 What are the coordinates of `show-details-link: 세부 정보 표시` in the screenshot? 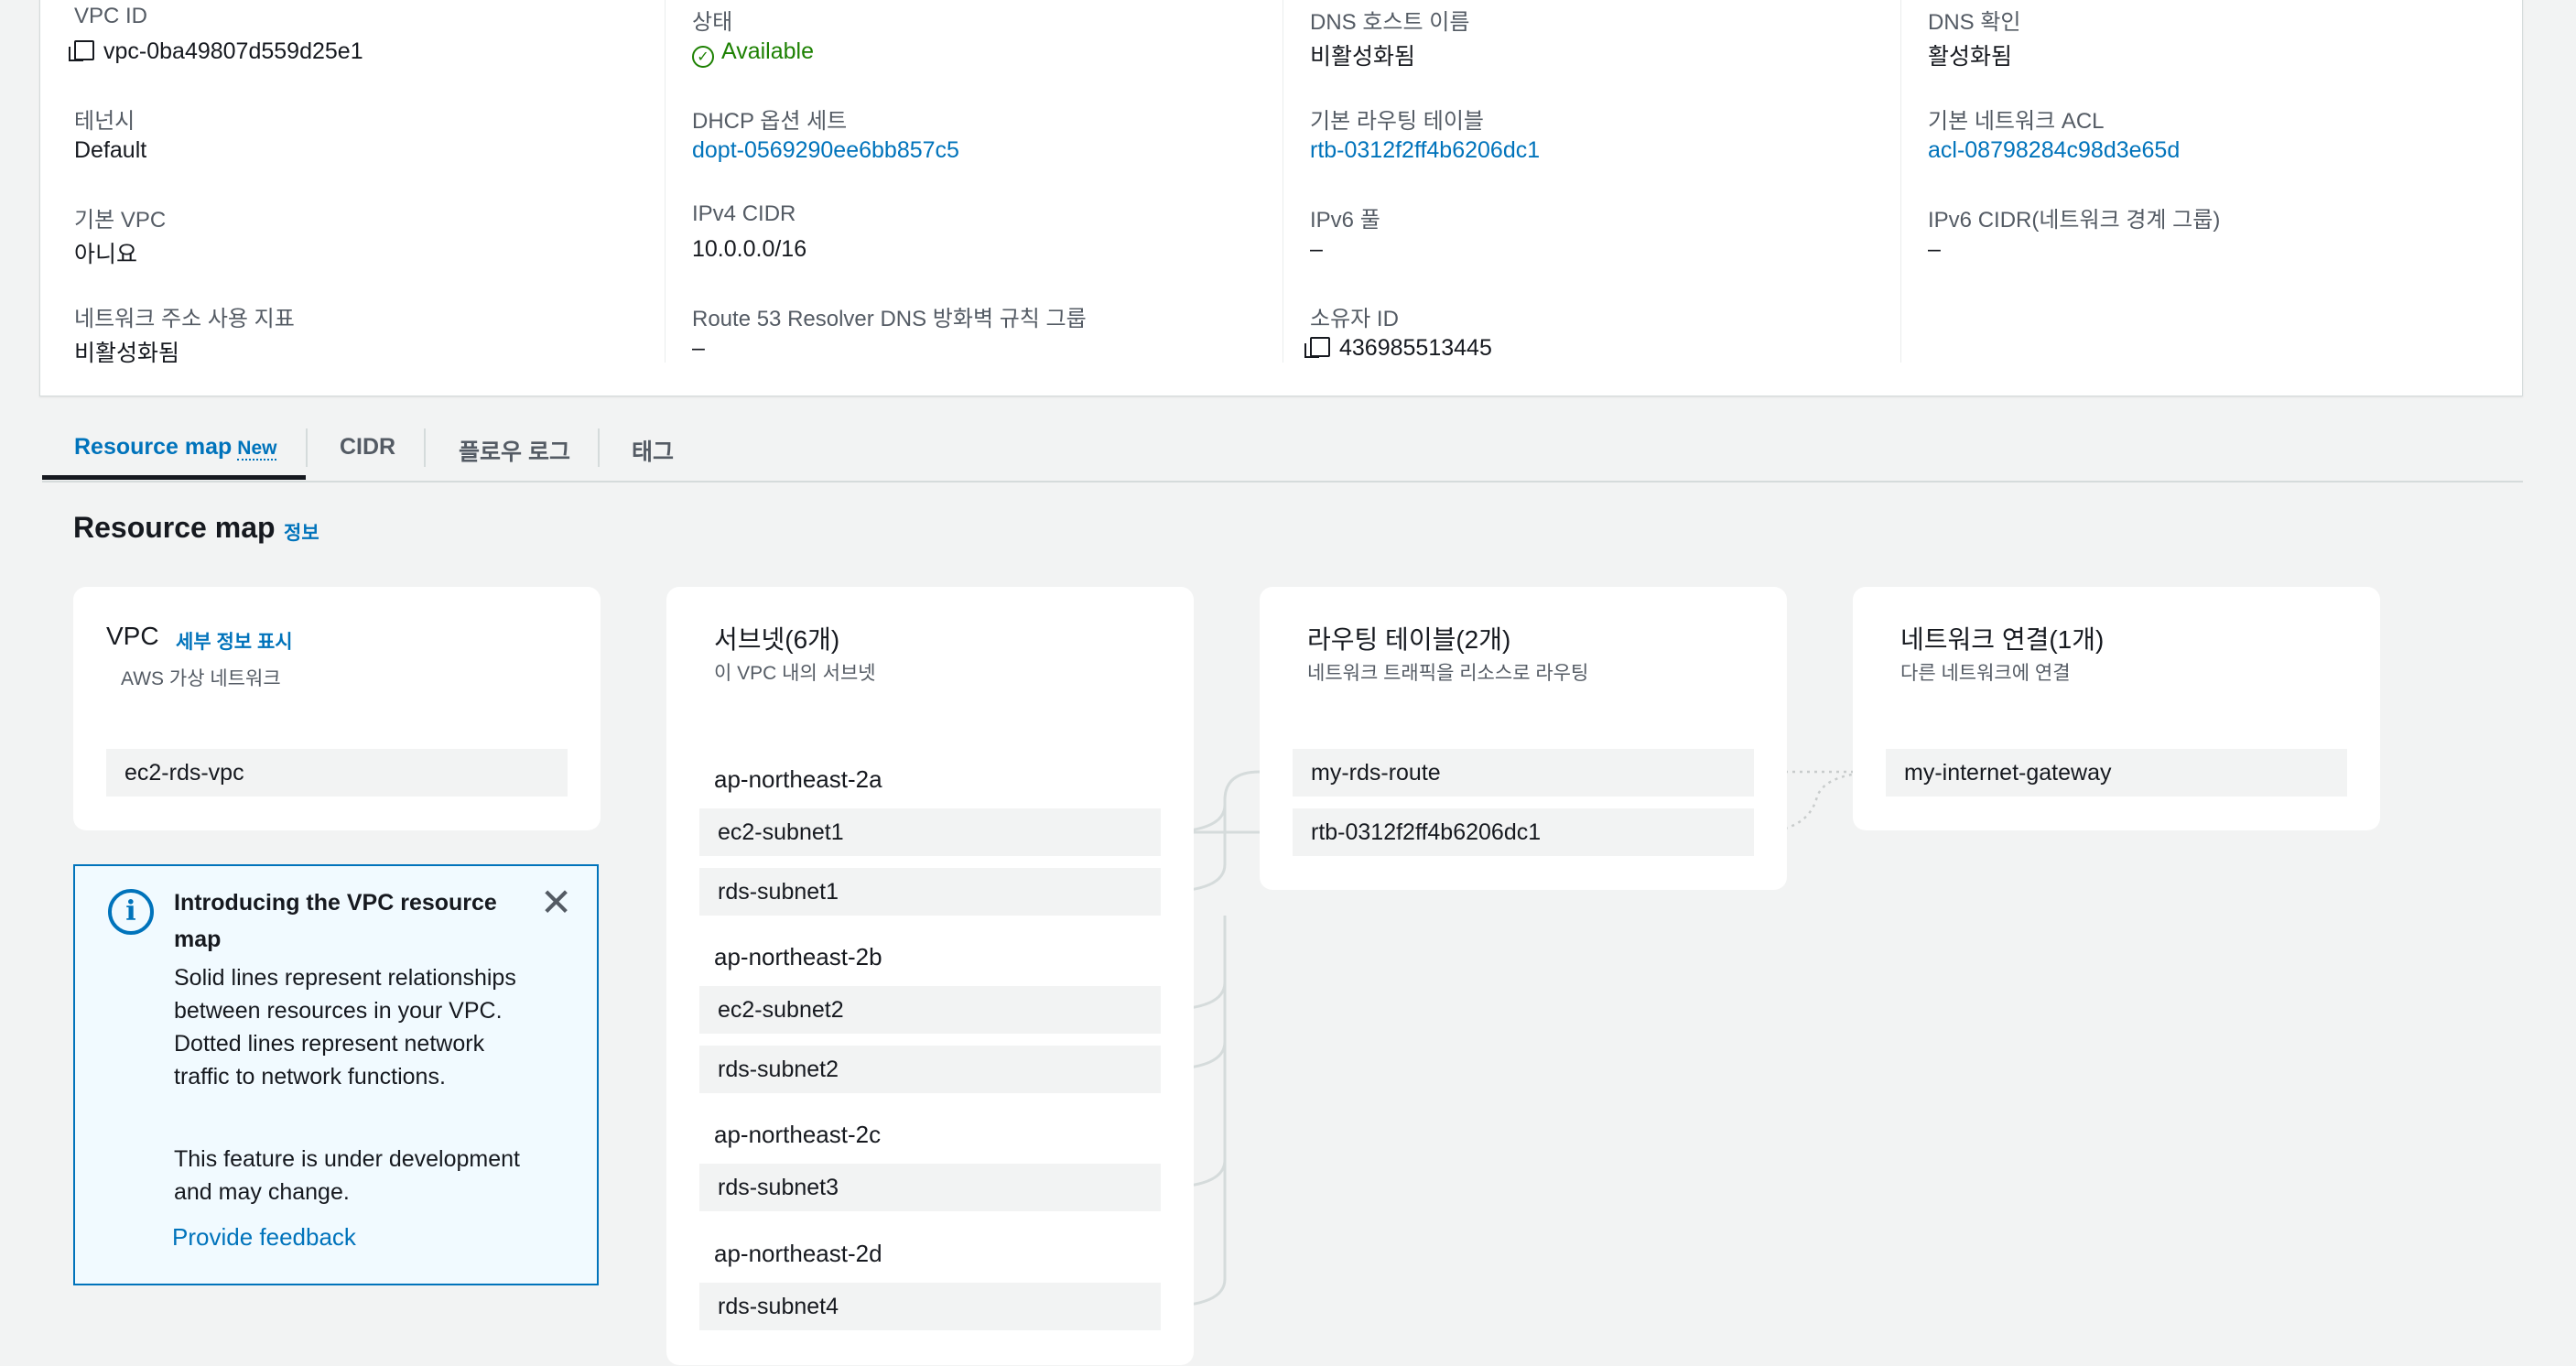 It's located at (235, 641).